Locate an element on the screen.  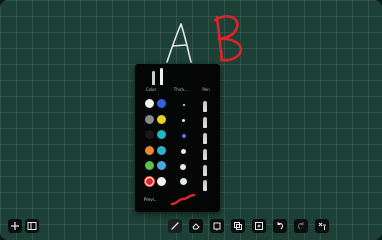
plus-icon is located at coordinates (15, 226).